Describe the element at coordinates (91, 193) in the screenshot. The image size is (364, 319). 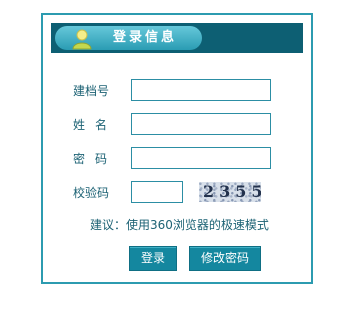
I see `captcha-label: 校验码` at that location.